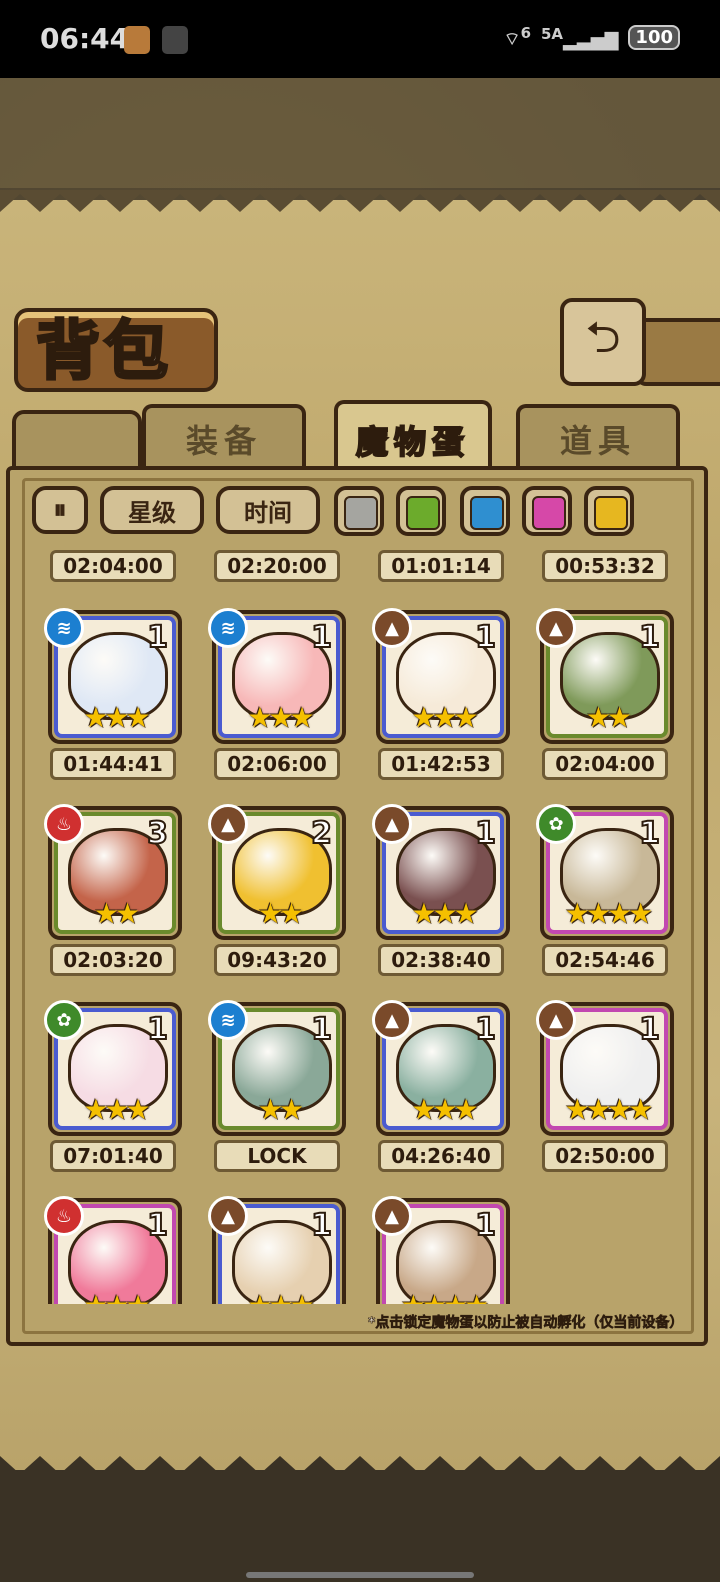 The height and width of the screenshot is (1582, 720). What do you see at coordinates (605, 566) in the screenshot?
I see `egg-timer: 00:53:32` at bounding box center [605, 566].